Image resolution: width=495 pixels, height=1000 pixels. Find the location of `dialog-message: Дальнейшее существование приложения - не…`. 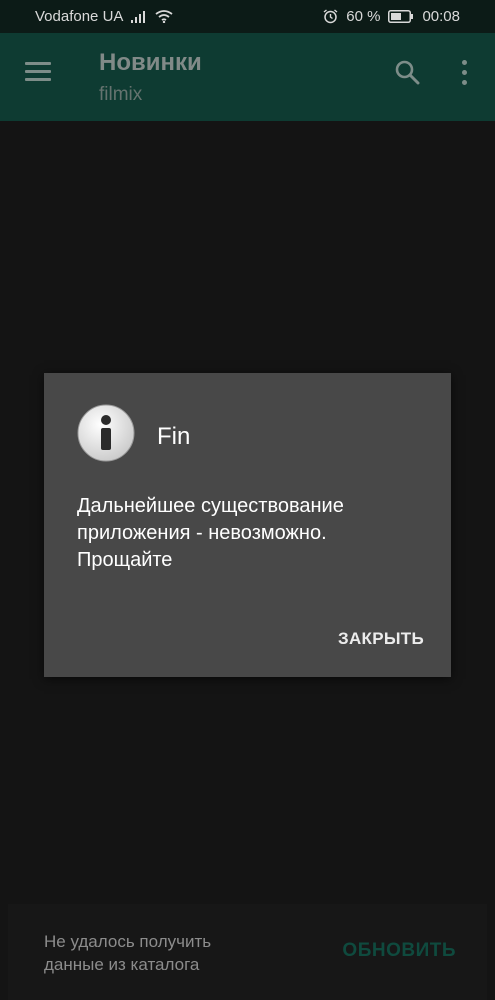

dialog-message: Дальнейшее существование приложения - не… is located at coordinates (210, 533).